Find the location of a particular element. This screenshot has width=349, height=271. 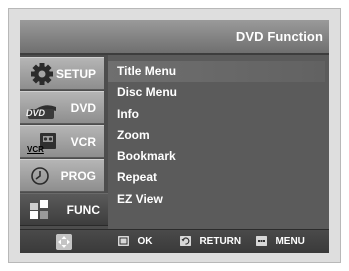

tab-prog-label: PROG is located at coordinates (78, 176).